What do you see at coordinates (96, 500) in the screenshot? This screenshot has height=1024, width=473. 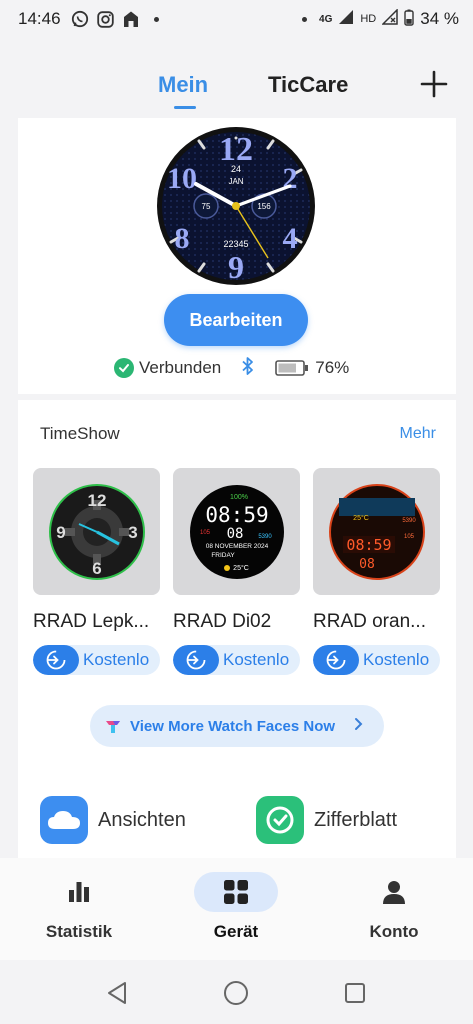 I see `face1-numeral-12: 12` at bounding box center [96, 500].